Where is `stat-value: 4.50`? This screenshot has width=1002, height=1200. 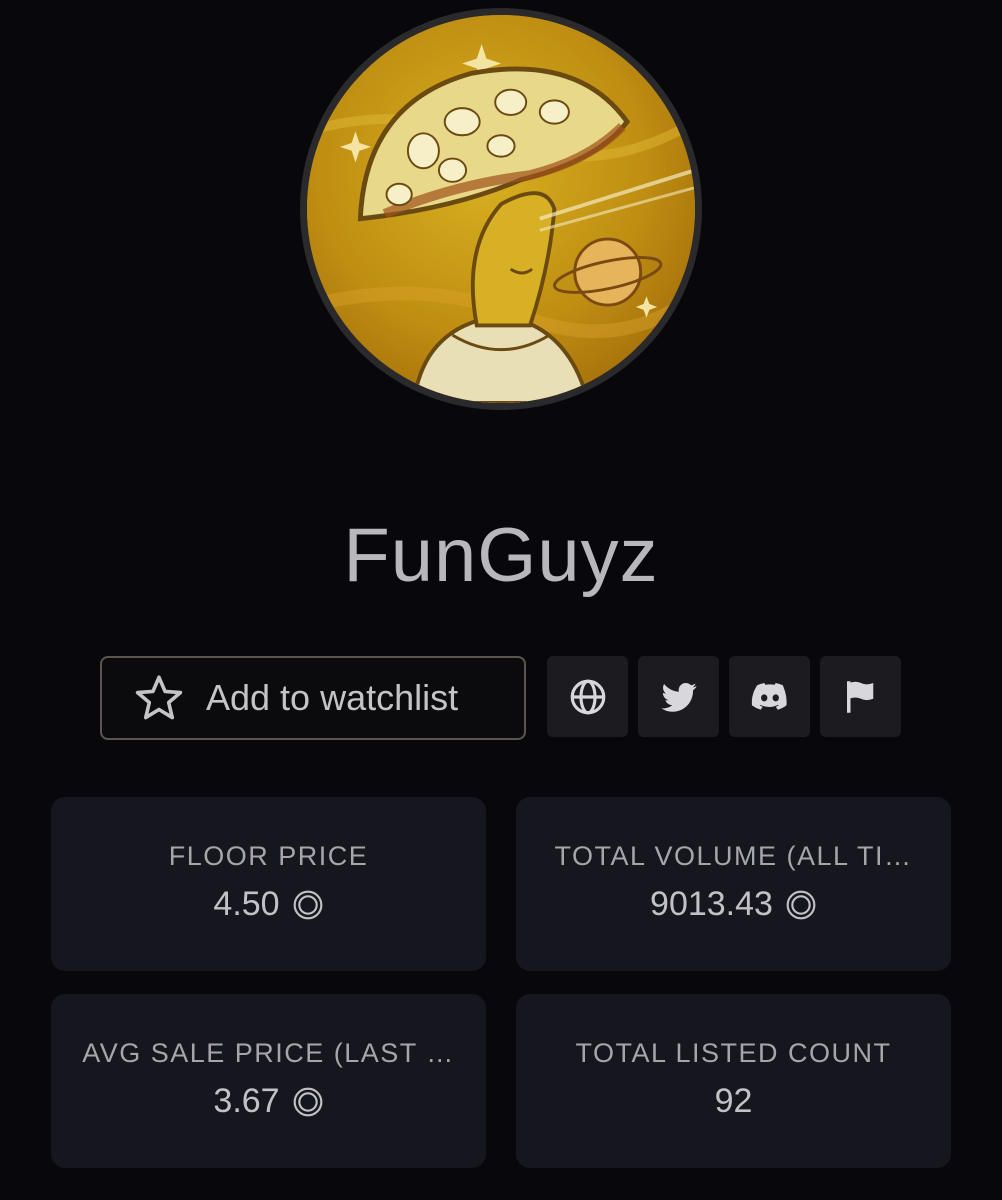 stat-value: 4.50 is located at coordinates (246, 904).